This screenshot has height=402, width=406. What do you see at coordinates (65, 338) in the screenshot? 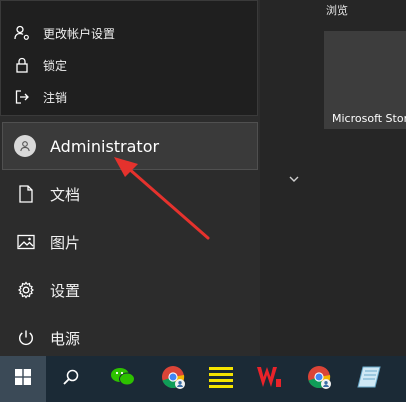
I see `nav-label-power: 电源` at bounding box center [65, 338].